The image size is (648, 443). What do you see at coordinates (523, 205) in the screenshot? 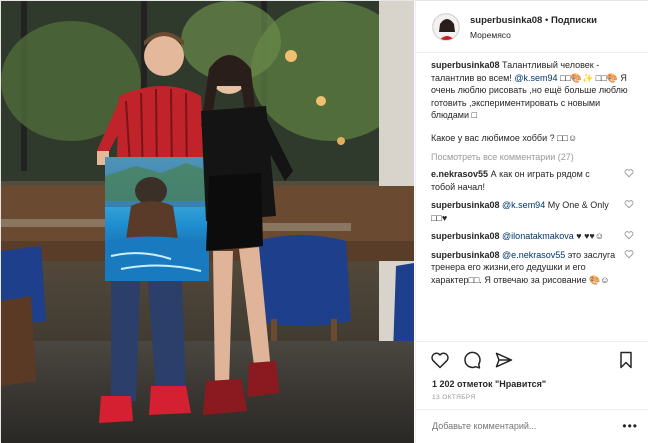
I see `comment-mention: @k.sem94` at bounding box center [523, 205].